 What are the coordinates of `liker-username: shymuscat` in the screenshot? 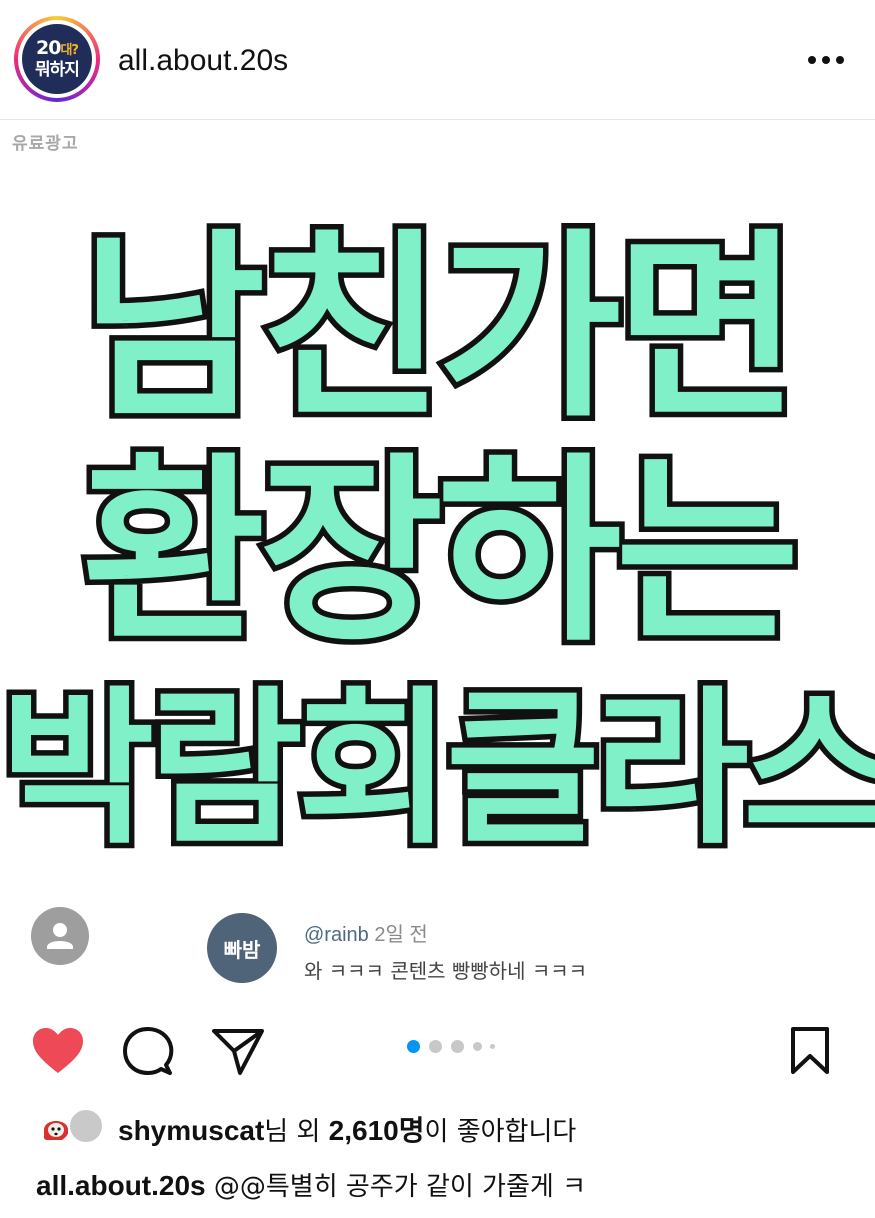 It's located at (191, 1130).